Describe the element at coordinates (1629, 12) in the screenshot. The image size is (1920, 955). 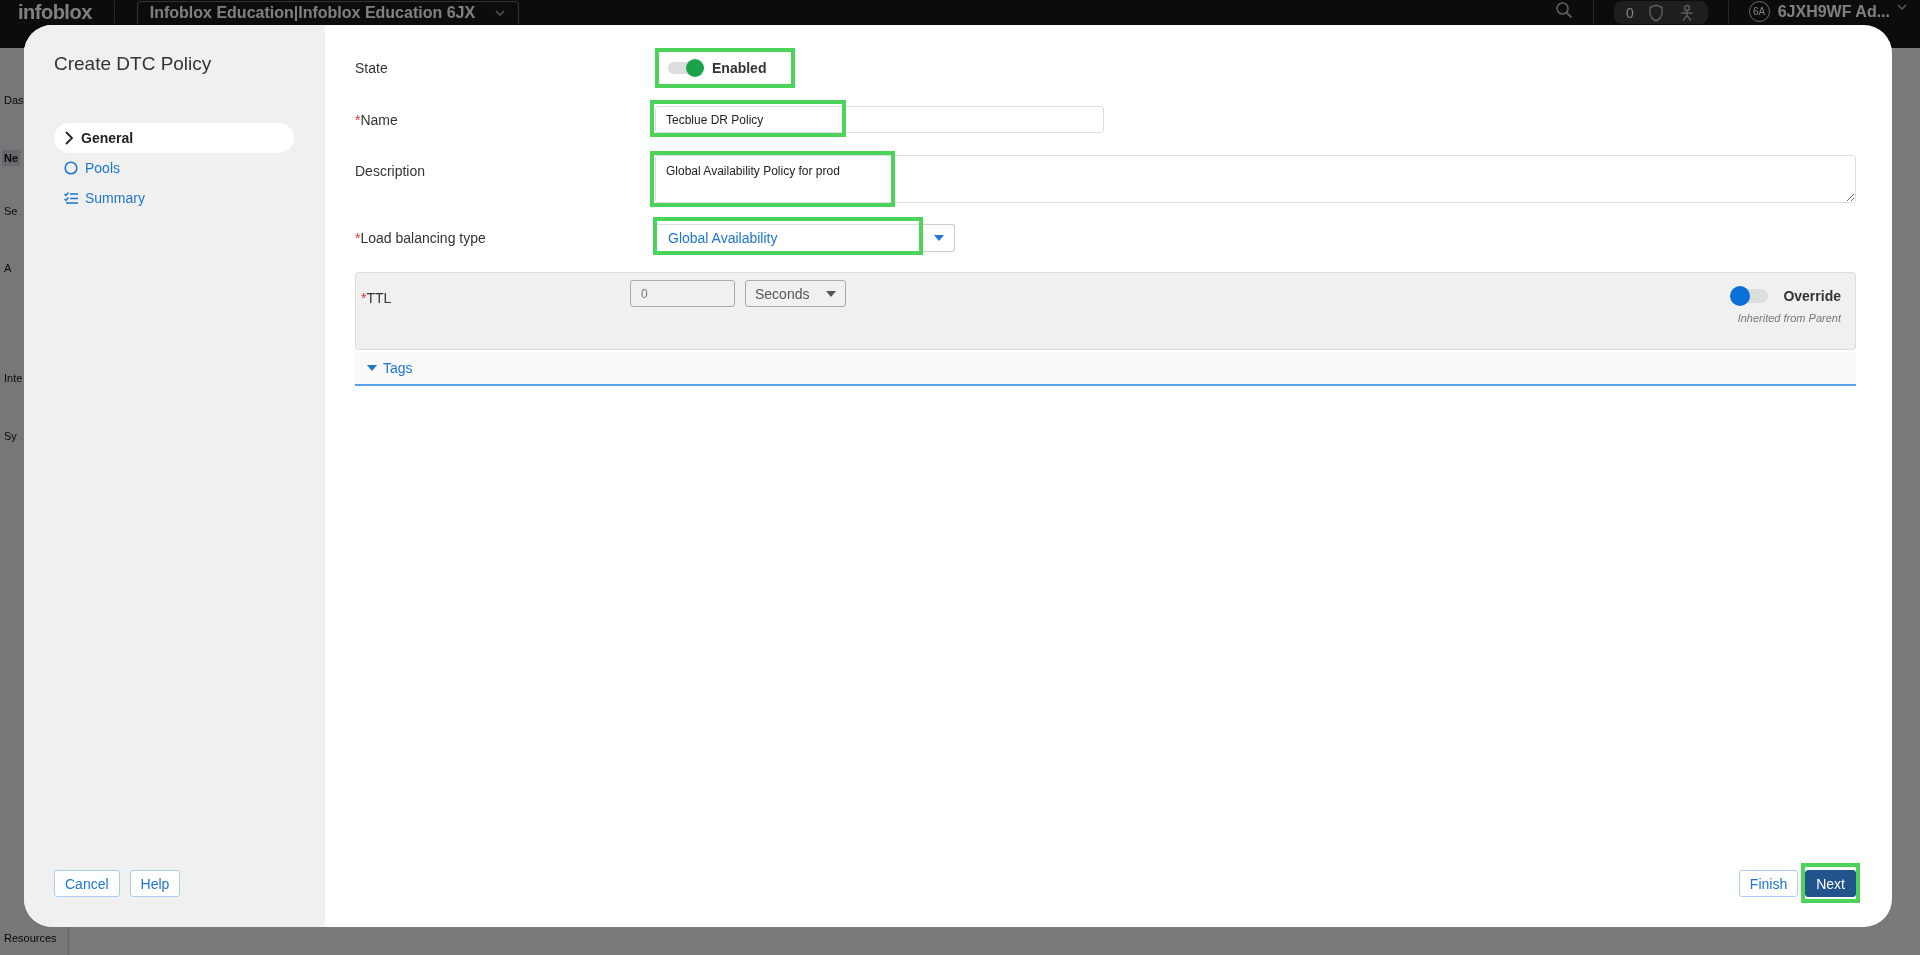
I see `notification-count: 0` at that location.